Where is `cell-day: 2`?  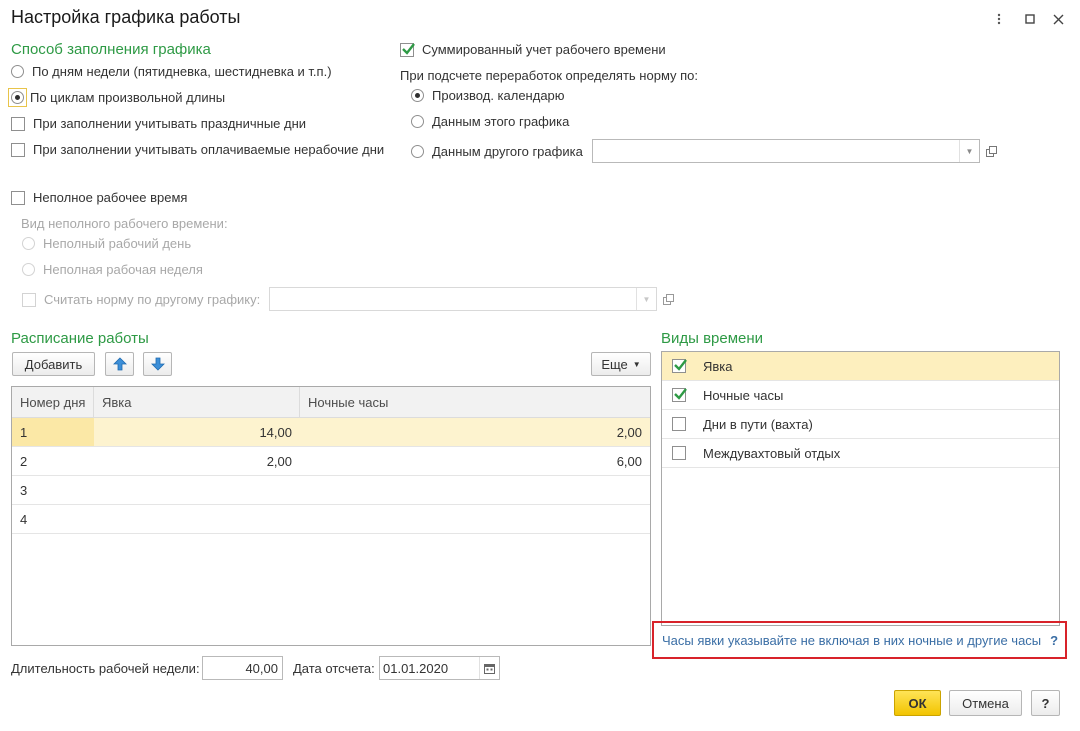 cell-day: 2 is located at coordinates (53, 461).